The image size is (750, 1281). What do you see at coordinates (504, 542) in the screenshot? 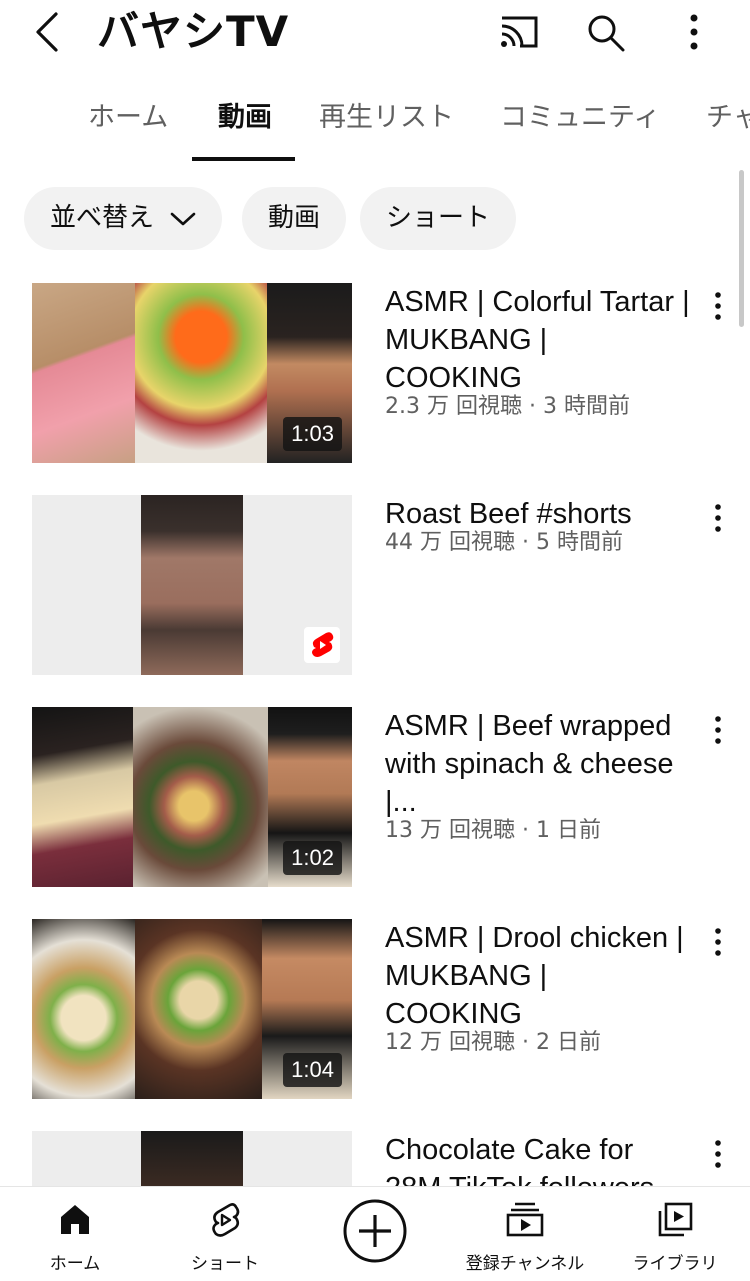
I see `video-meta: 44 万 回視聴 · 5 時間前` at bounding box center [504, 542].